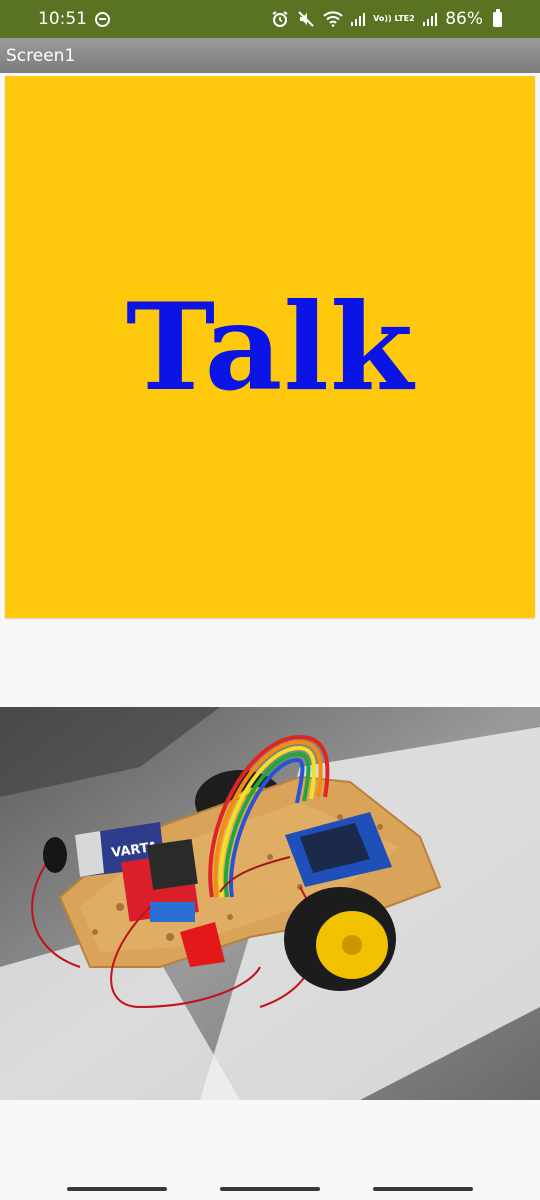  I want to click on battery-icon, so click(497, 17).